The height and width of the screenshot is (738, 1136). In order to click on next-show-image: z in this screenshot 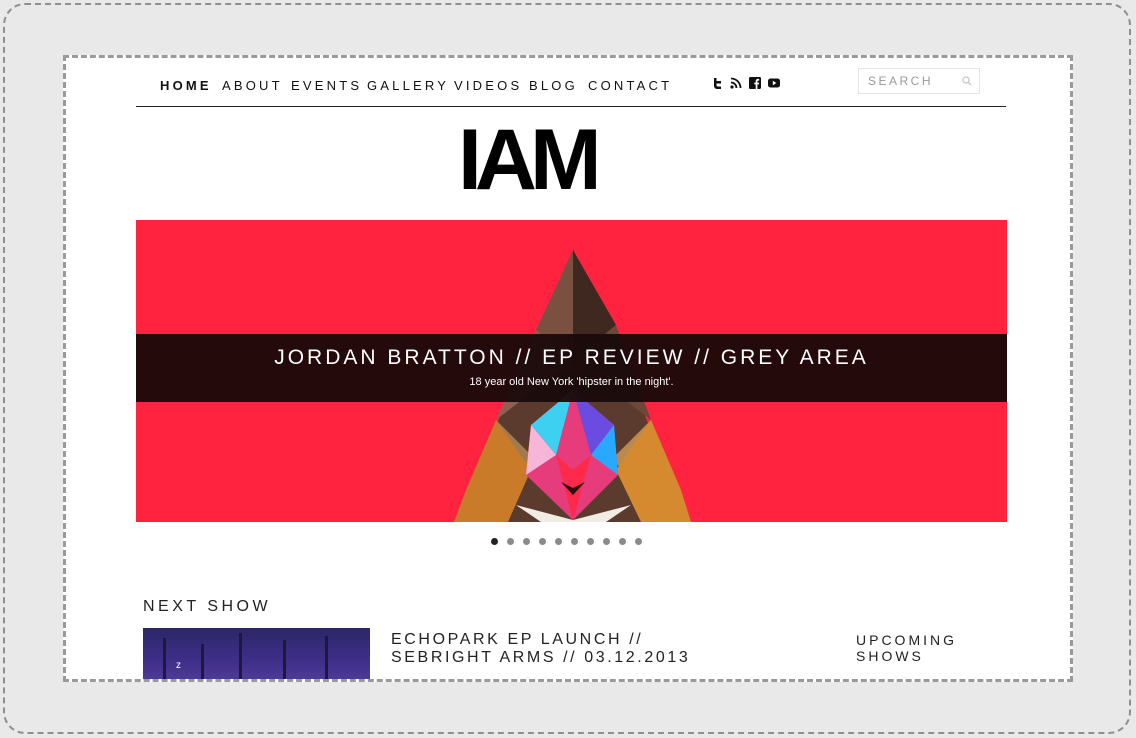, I will do `click(256, 653)`.